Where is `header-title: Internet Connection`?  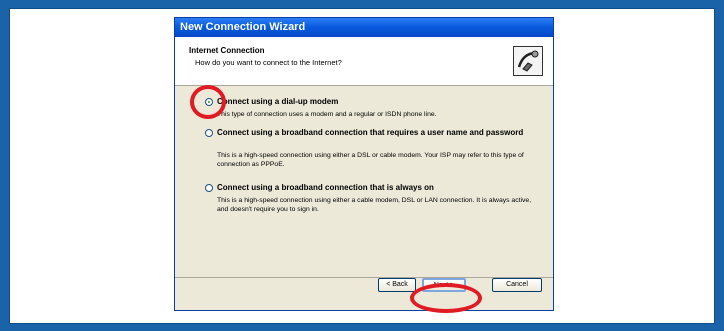
header-title: Internet Connection is located at coordinates (227, 50).